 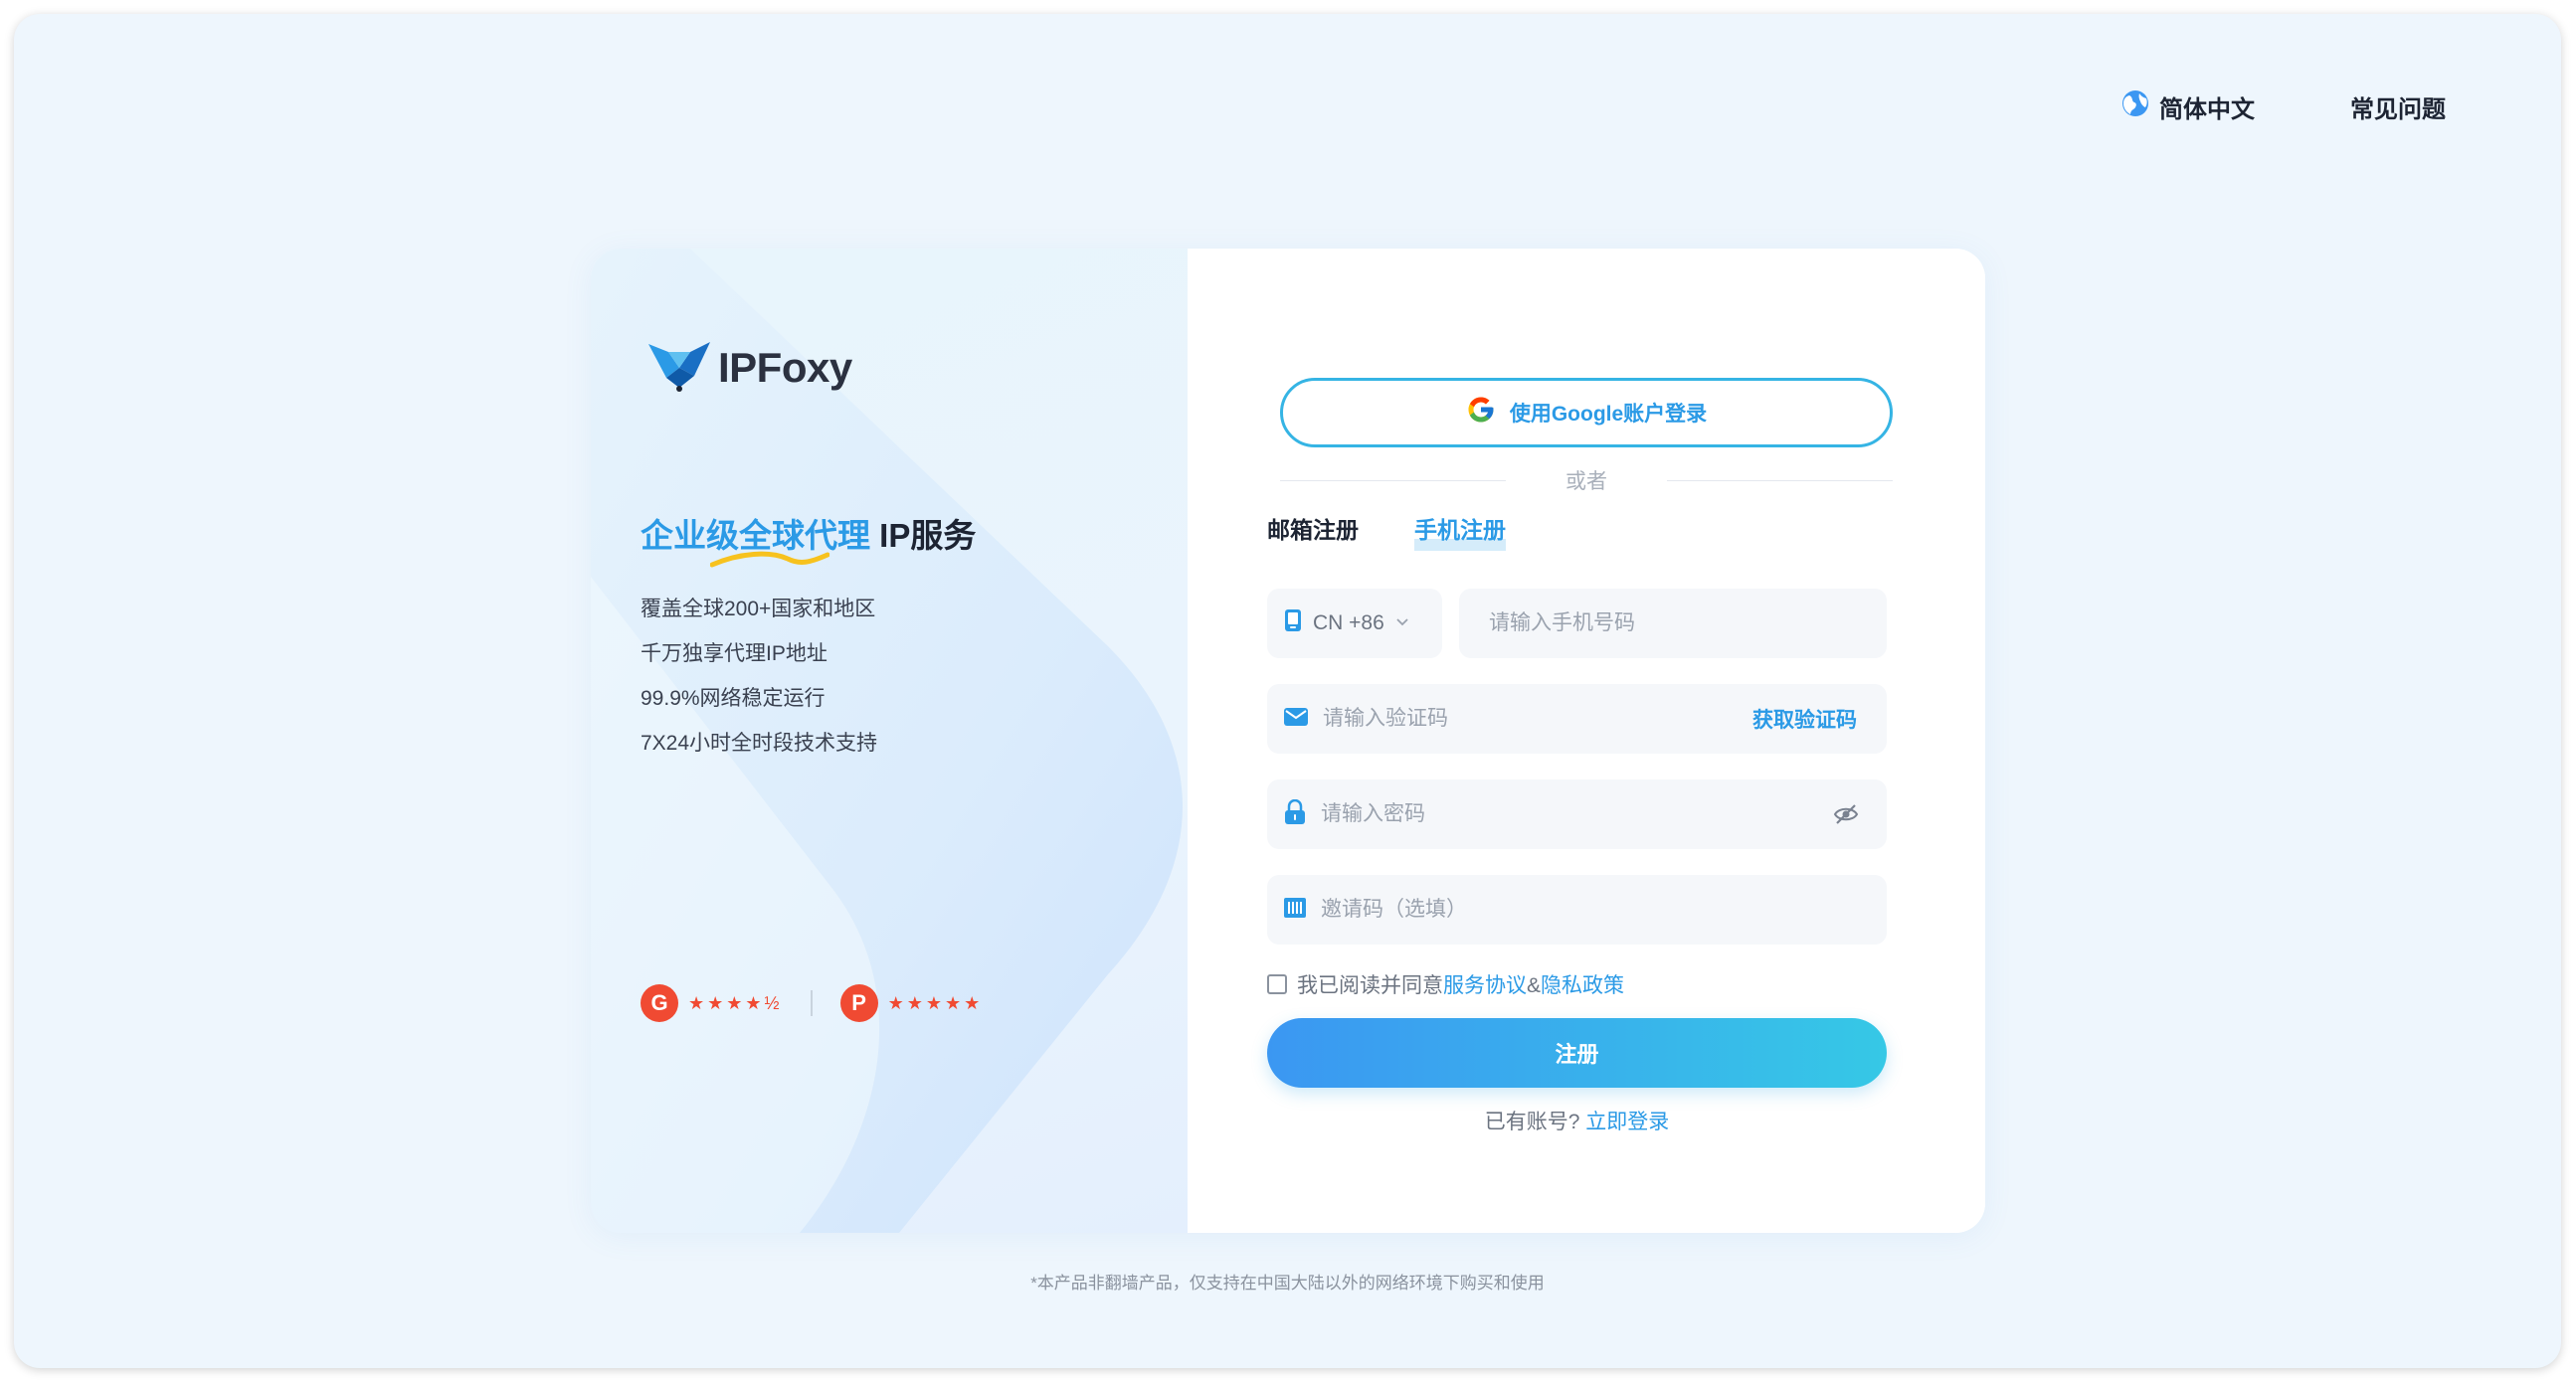 I want to click on password-field, so click(x=1577, y=814).